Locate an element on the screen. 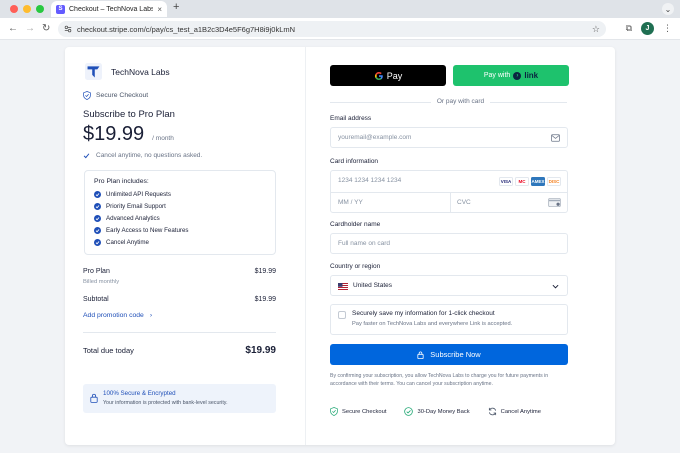 The width and height of the screenshot is (680, 453). country-label: Country or region is located at coordinates (355, 266).